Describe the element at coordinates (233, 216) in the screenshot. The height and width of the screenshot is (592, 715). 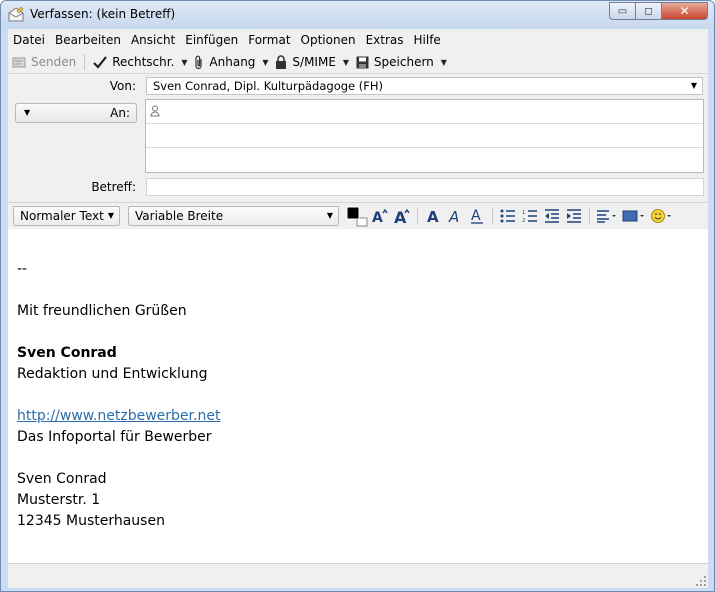
I see `font-family-select: Variable Breite ▼` at that location.